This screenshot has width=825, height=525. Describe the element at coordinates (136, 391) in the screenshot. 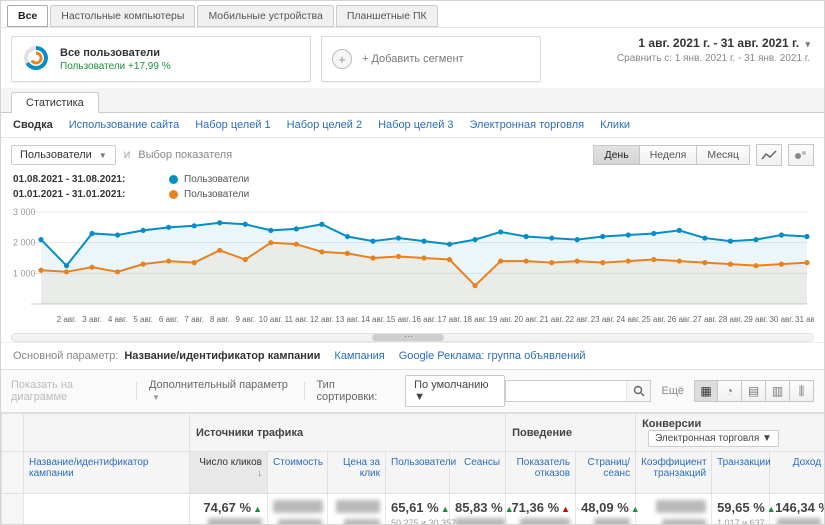

I see `divider` at that location.